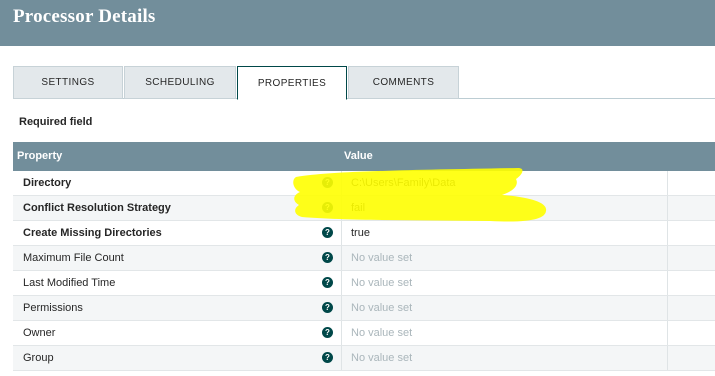 The height and width of the screenshot is (376, 715). I want to click on dialog-title: Processor Details, so click(84, 16).